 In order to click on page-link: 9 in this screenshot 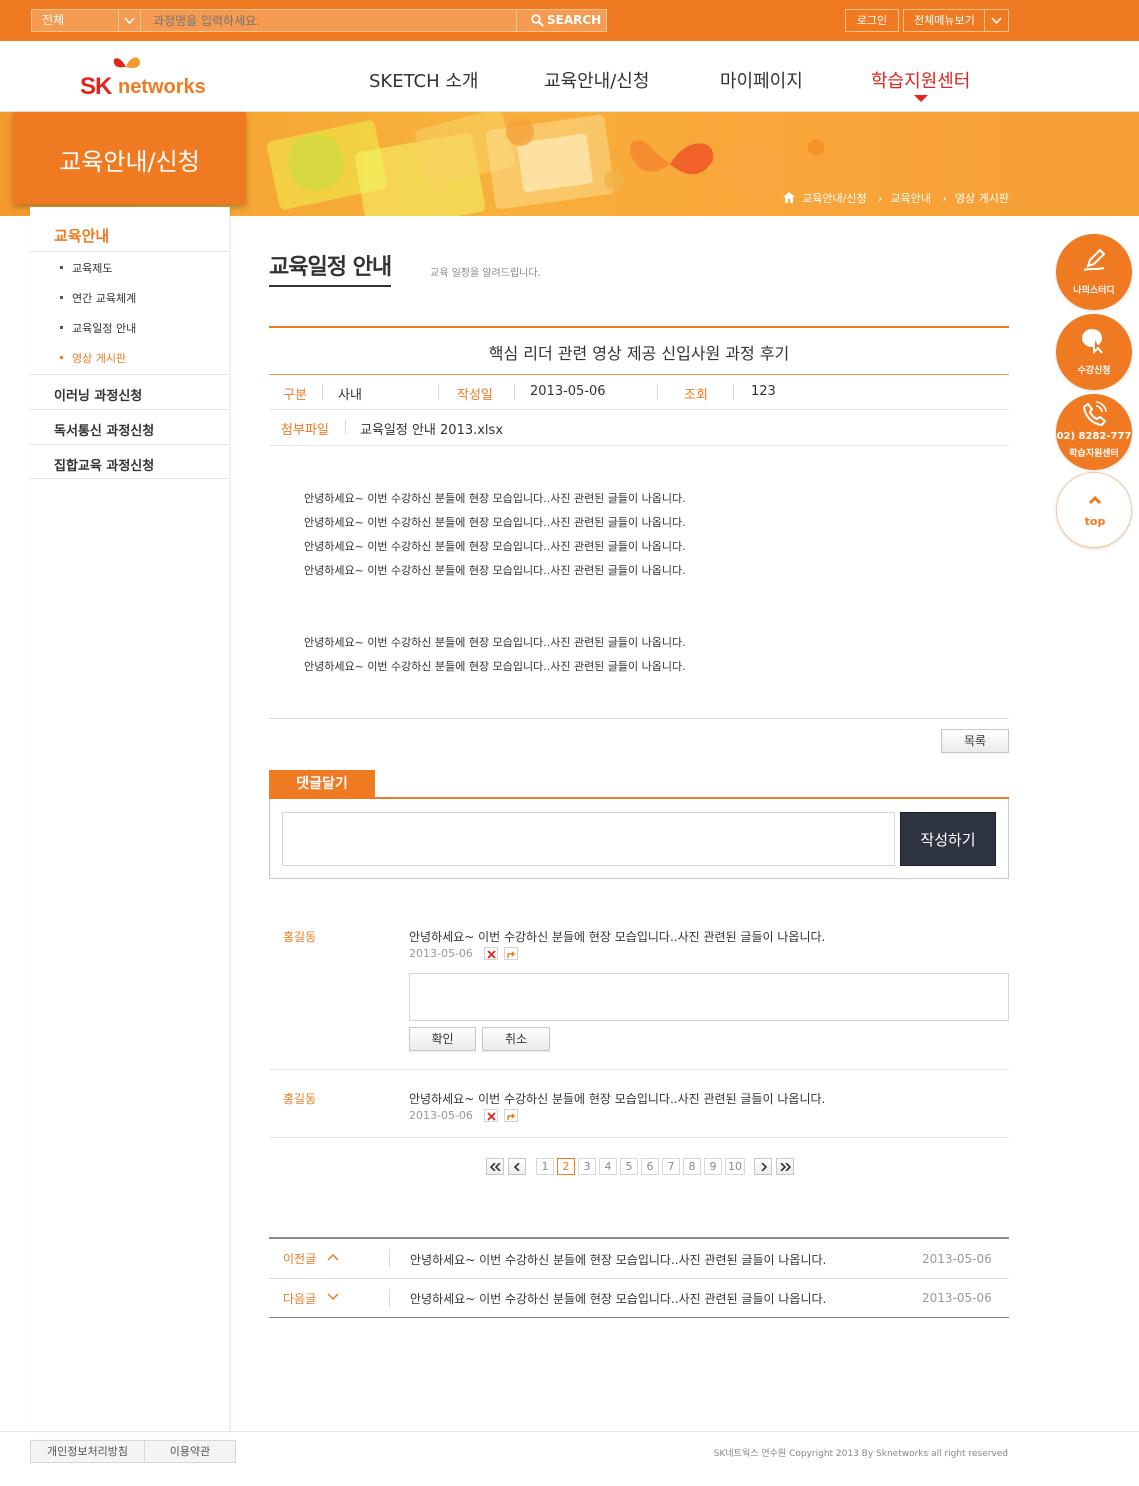, I will do `click(713, 1166)`.